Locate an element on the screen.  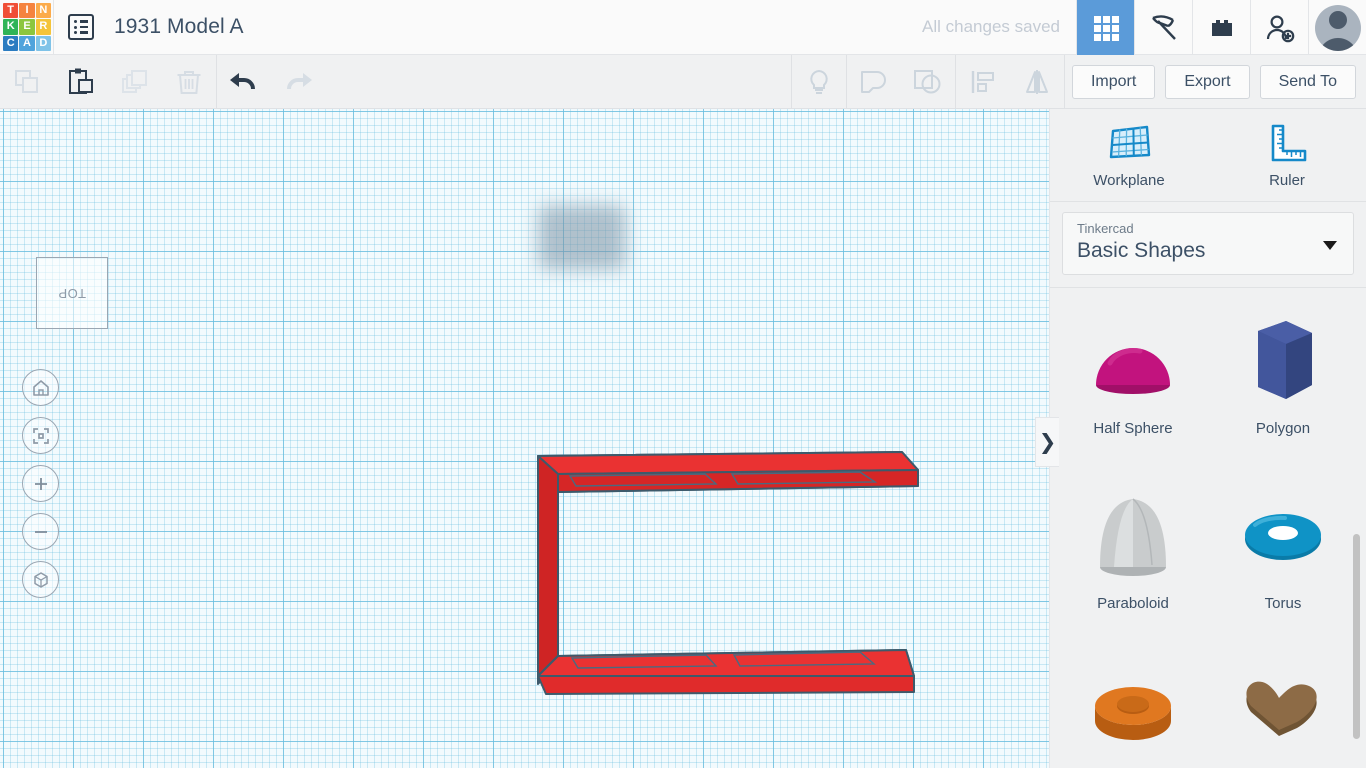
shape-item-polygon: Polygon is located at coordinates (1283, 389).